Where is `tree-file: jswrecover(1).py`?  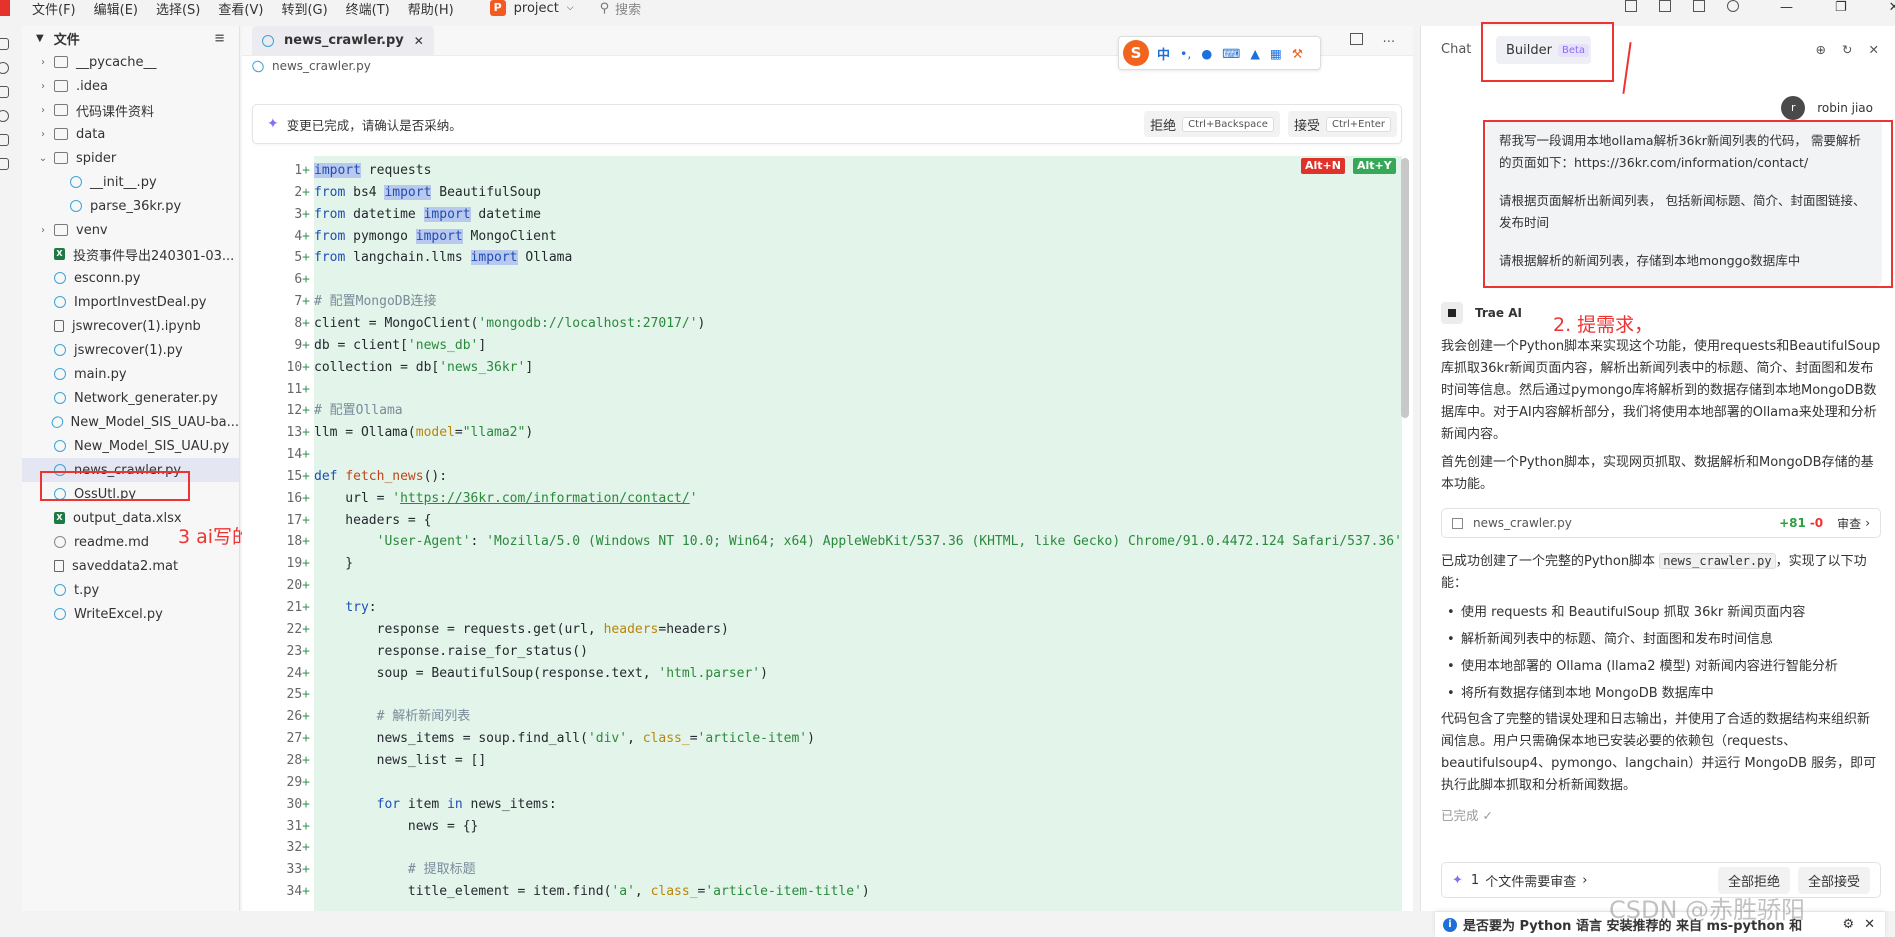
tree-file: jswrecover(1).py is located at coordinates (130, 350).